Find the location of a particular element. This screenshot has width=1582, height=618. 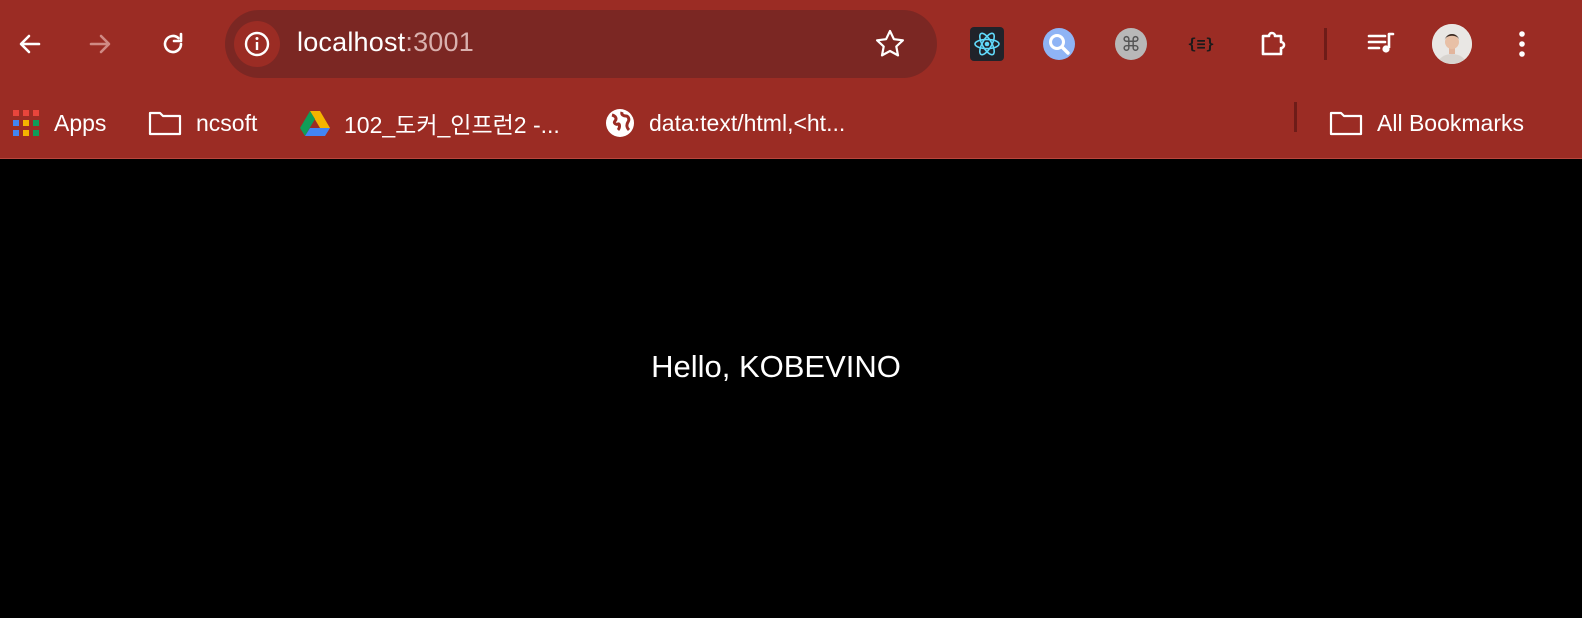

browser-toolbar: localhost:3001 ⌘ {≡} is located at coordinates (791, 44).